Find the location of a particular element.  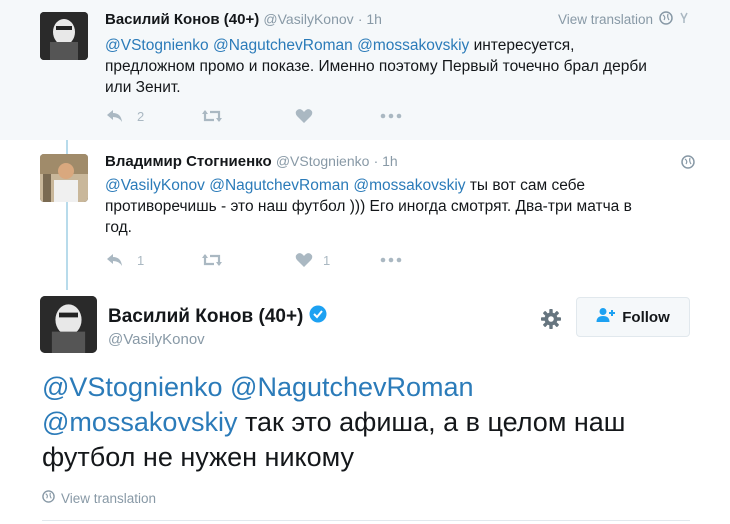

text-line: или Зенит. is located at coordinates (143, 87).